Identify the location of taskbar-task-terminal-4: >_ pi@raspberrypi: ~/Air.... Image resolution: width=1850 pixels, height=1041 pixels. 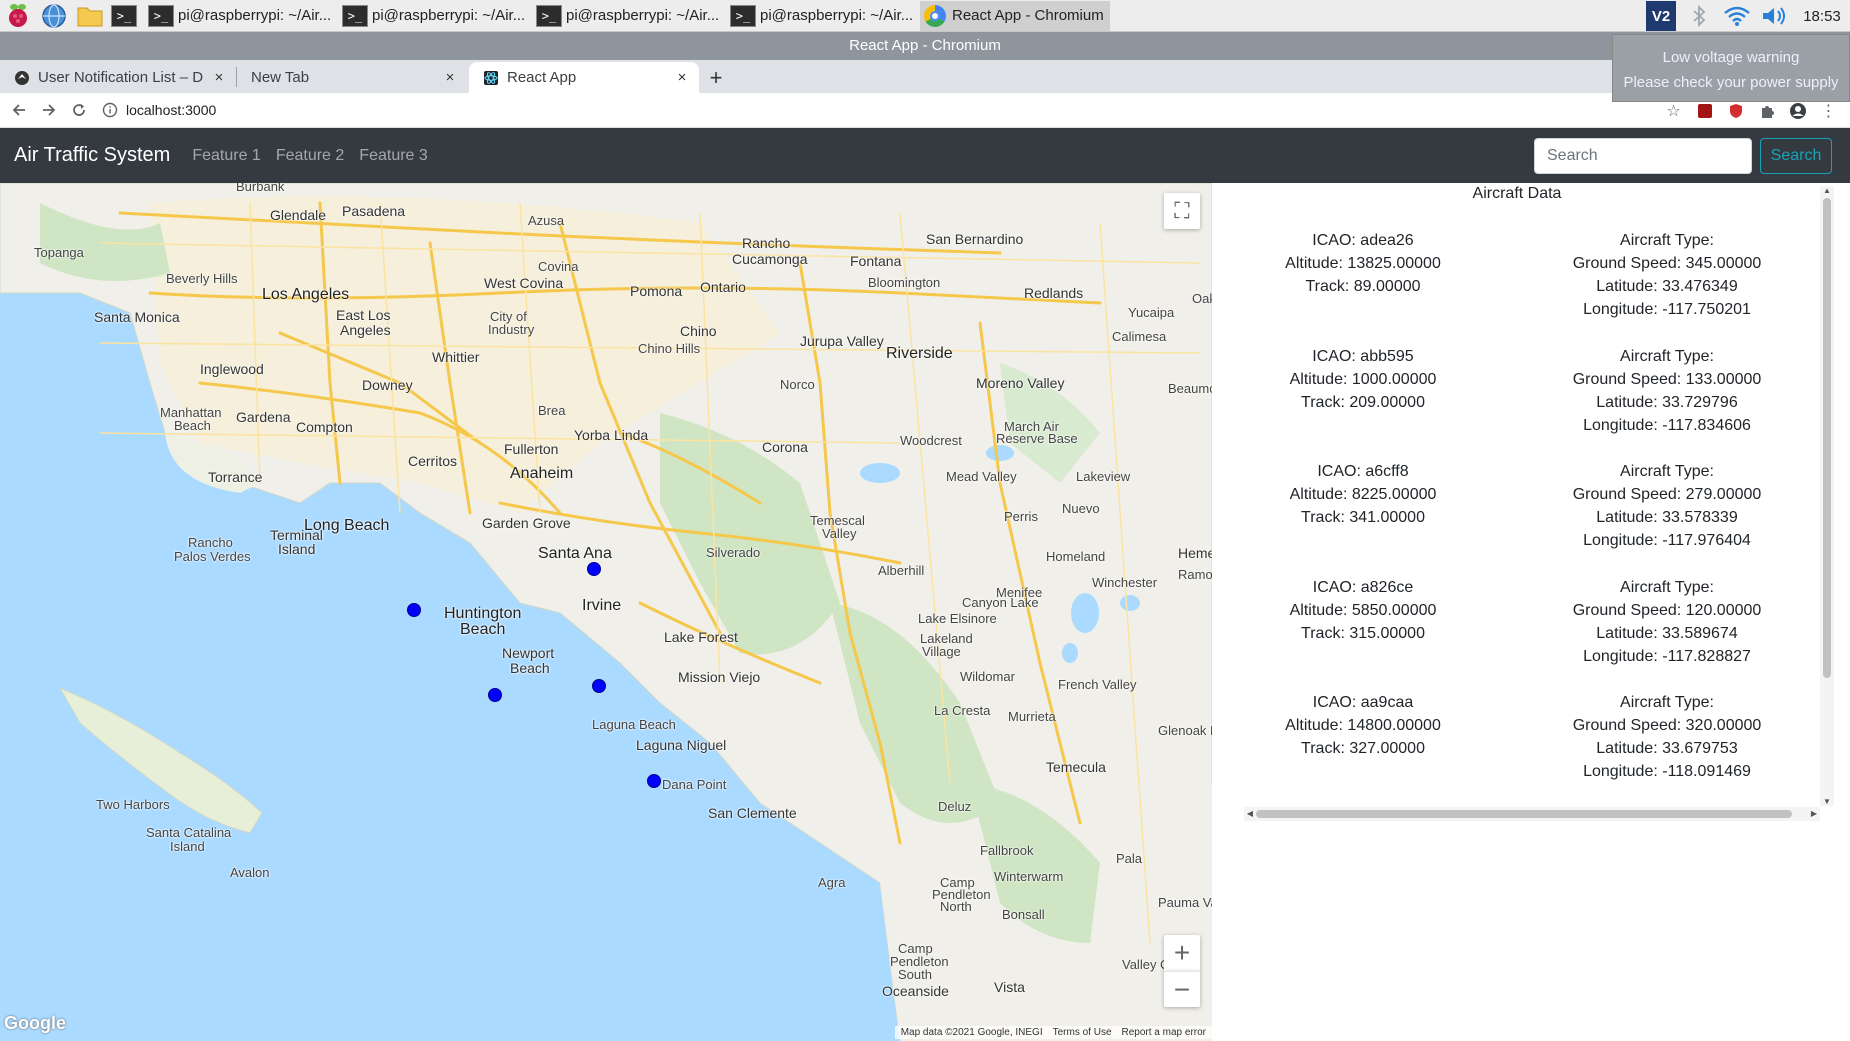
(822, 16).